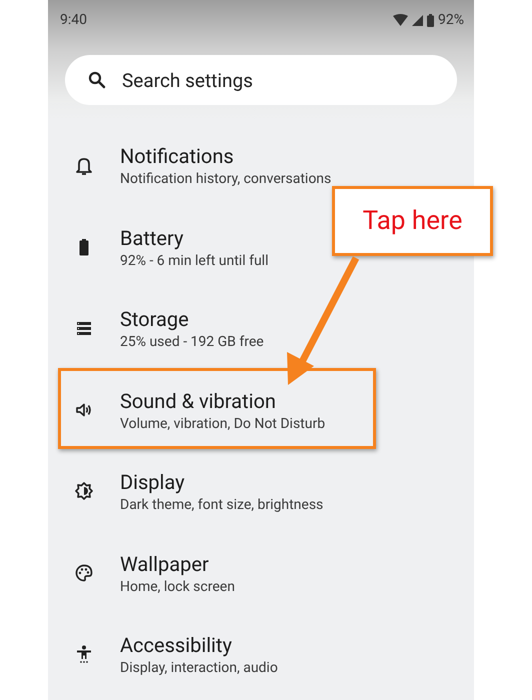 The width and height of the screenshot is (532, 700). What do you see at coordinates (223, 424) in the screenshot?
I see `item-subtitle: Volume, vibration, Do Not Disturb` at bounding box center [223, 424].